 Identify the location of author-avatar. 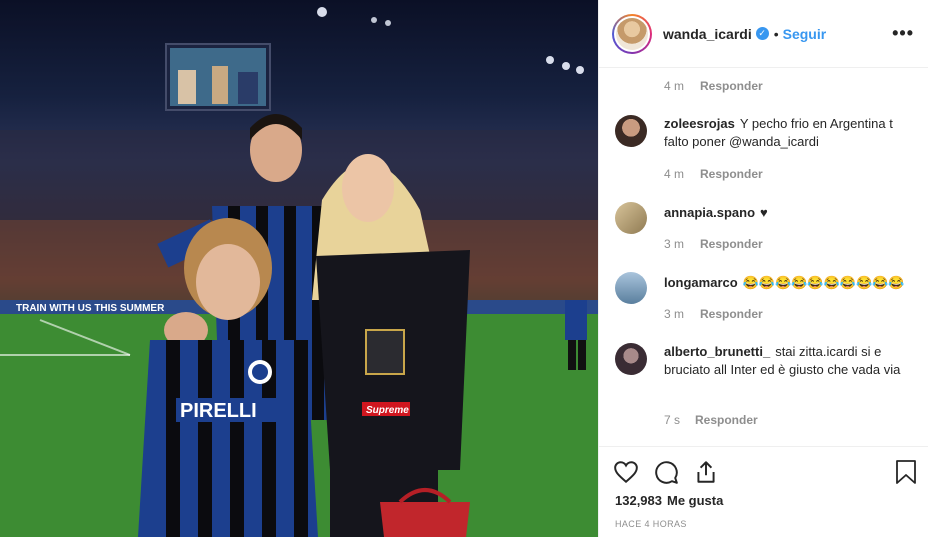
(632, 33).